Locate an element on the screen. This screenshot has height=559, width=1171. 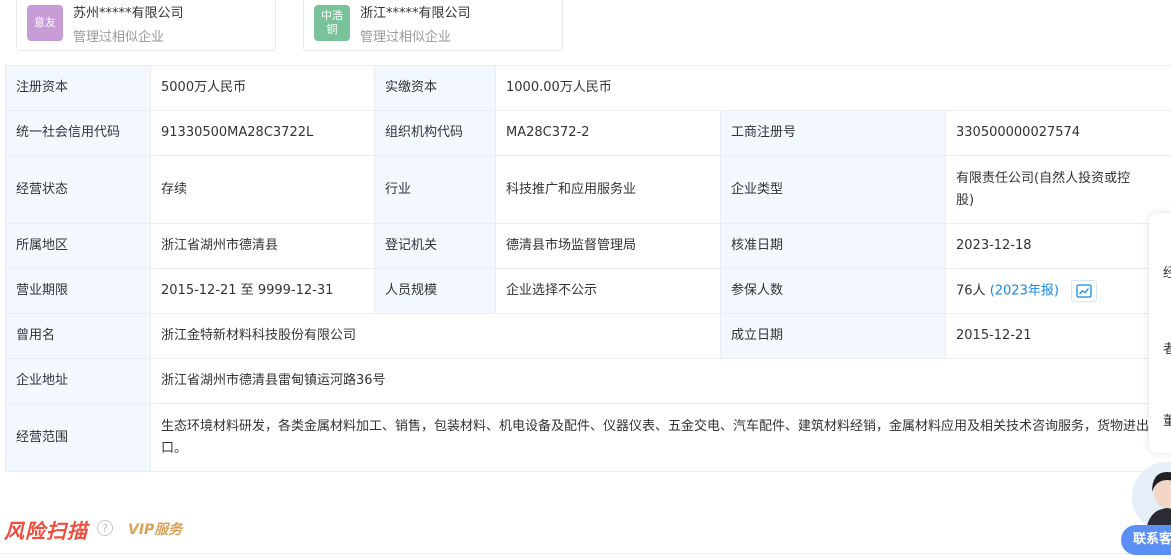
trend-chart-button is located at coordinates (1084, 290).